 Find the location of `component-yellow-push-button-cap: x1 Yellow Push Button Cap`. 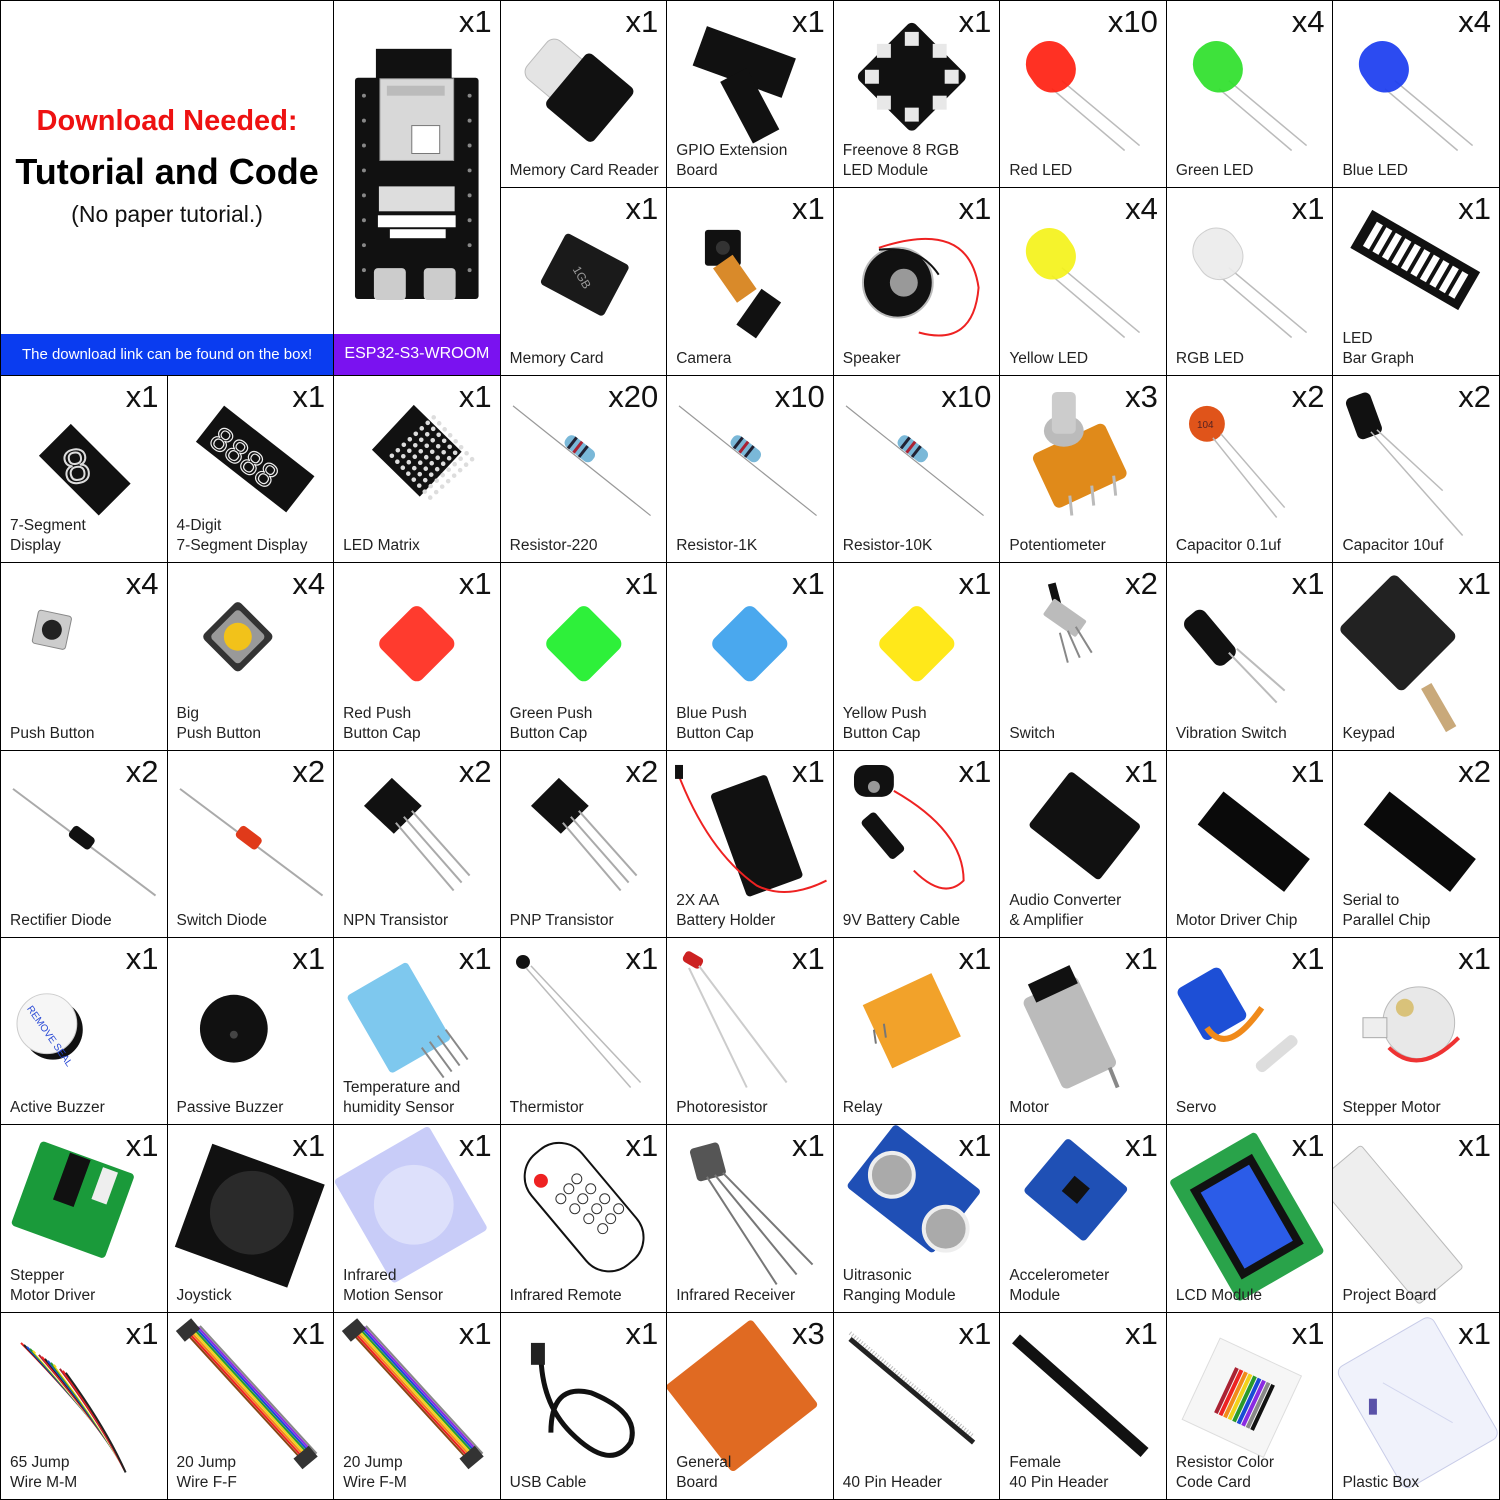

component-yellow-push-button-cap: x1 Yellow Push Button Cap is located at coordinates (917, 657).